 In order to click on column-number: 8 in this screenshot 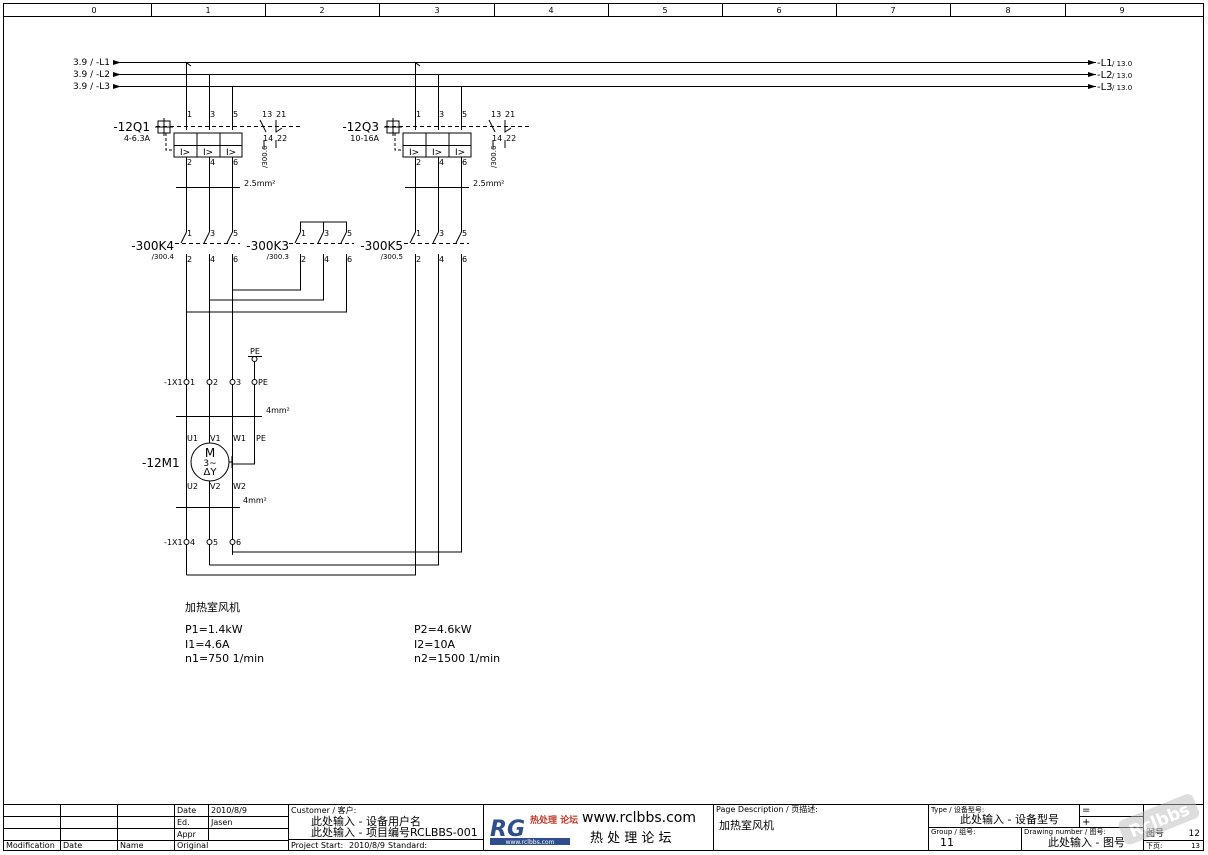, I will do `click(1007, 10)`.